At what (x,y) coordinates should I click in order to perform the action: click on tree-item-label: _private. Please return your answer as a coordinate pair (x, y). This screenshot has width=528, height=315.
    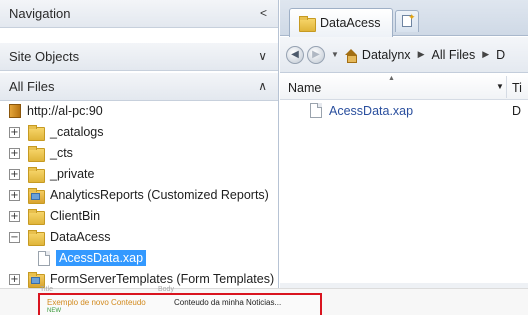
    Looking at the image, I should click on (72, 174).